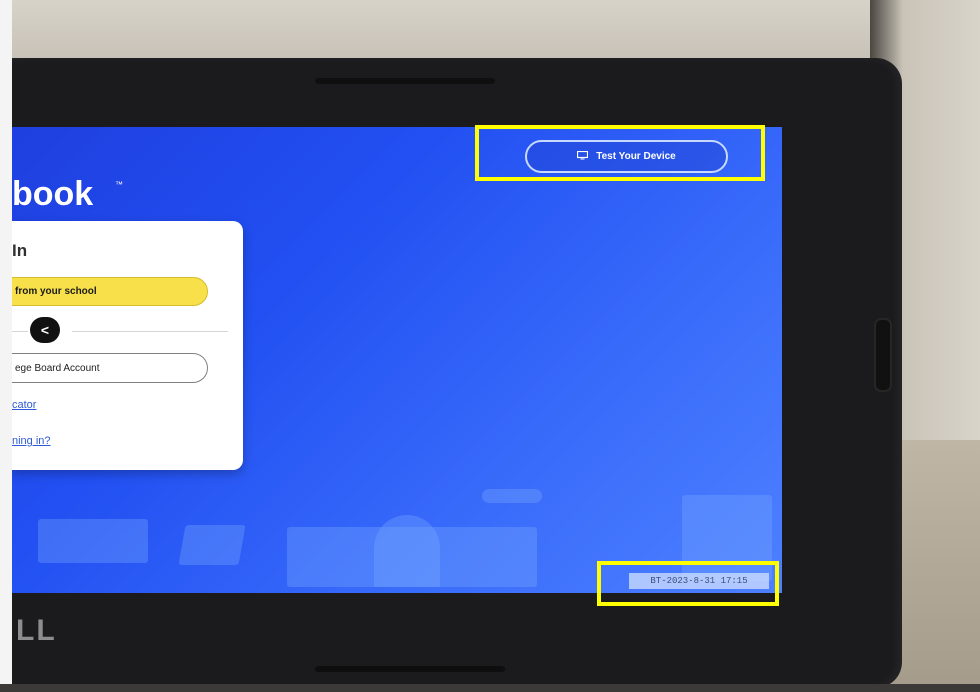  I want to click on highlight-version-label, so click(688, 583).